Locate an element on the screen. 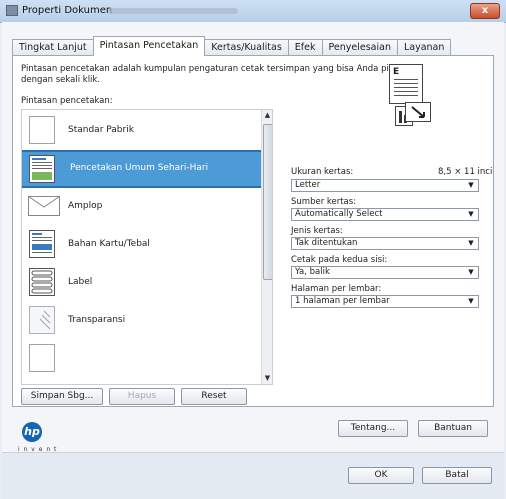 The height and width of the screenshot is (499, 506). paper-source-select: Automatically Select ▼ is located at coordinates (385, 214).